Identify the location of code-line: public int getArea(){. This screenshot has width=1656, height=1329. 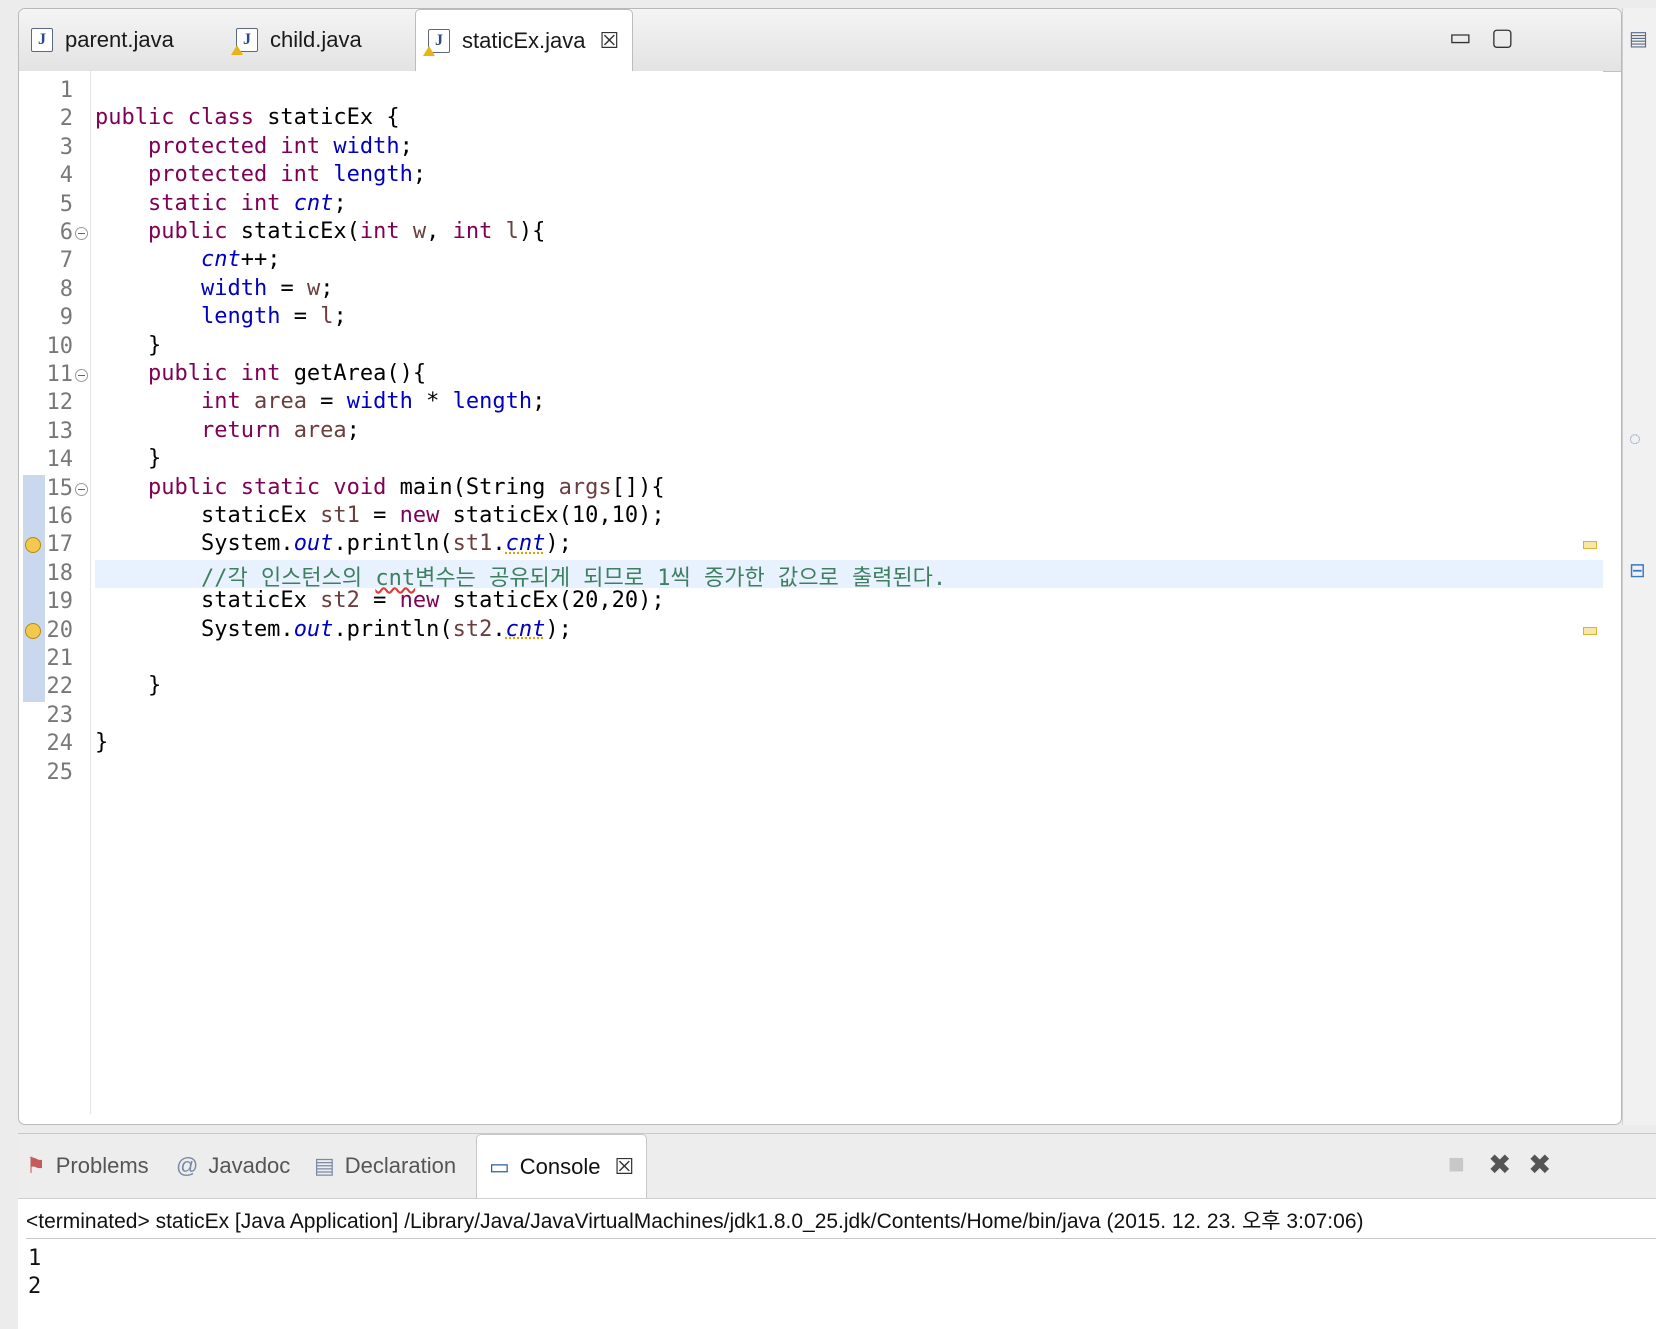
(849, 375).